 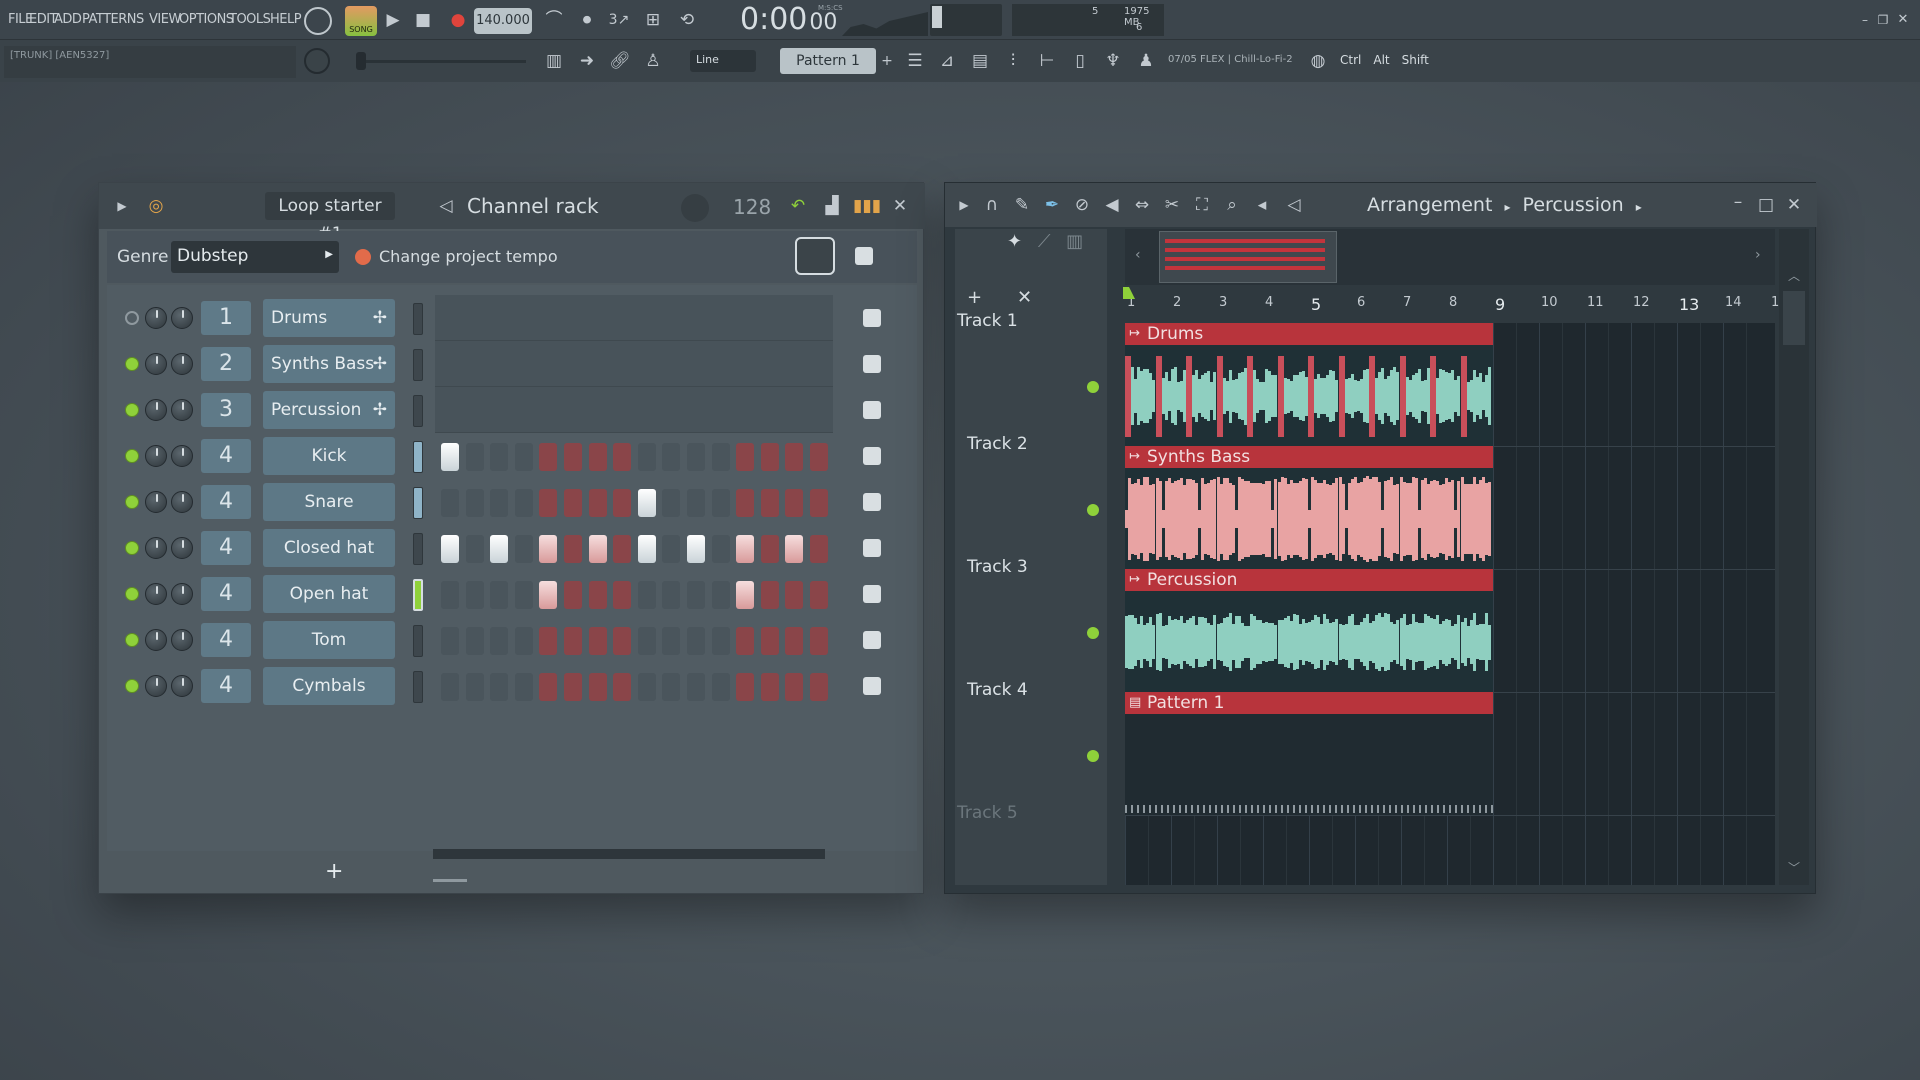 I want to click on clip-header: ▤ Pattern 1, so click(x=1309, y=703).